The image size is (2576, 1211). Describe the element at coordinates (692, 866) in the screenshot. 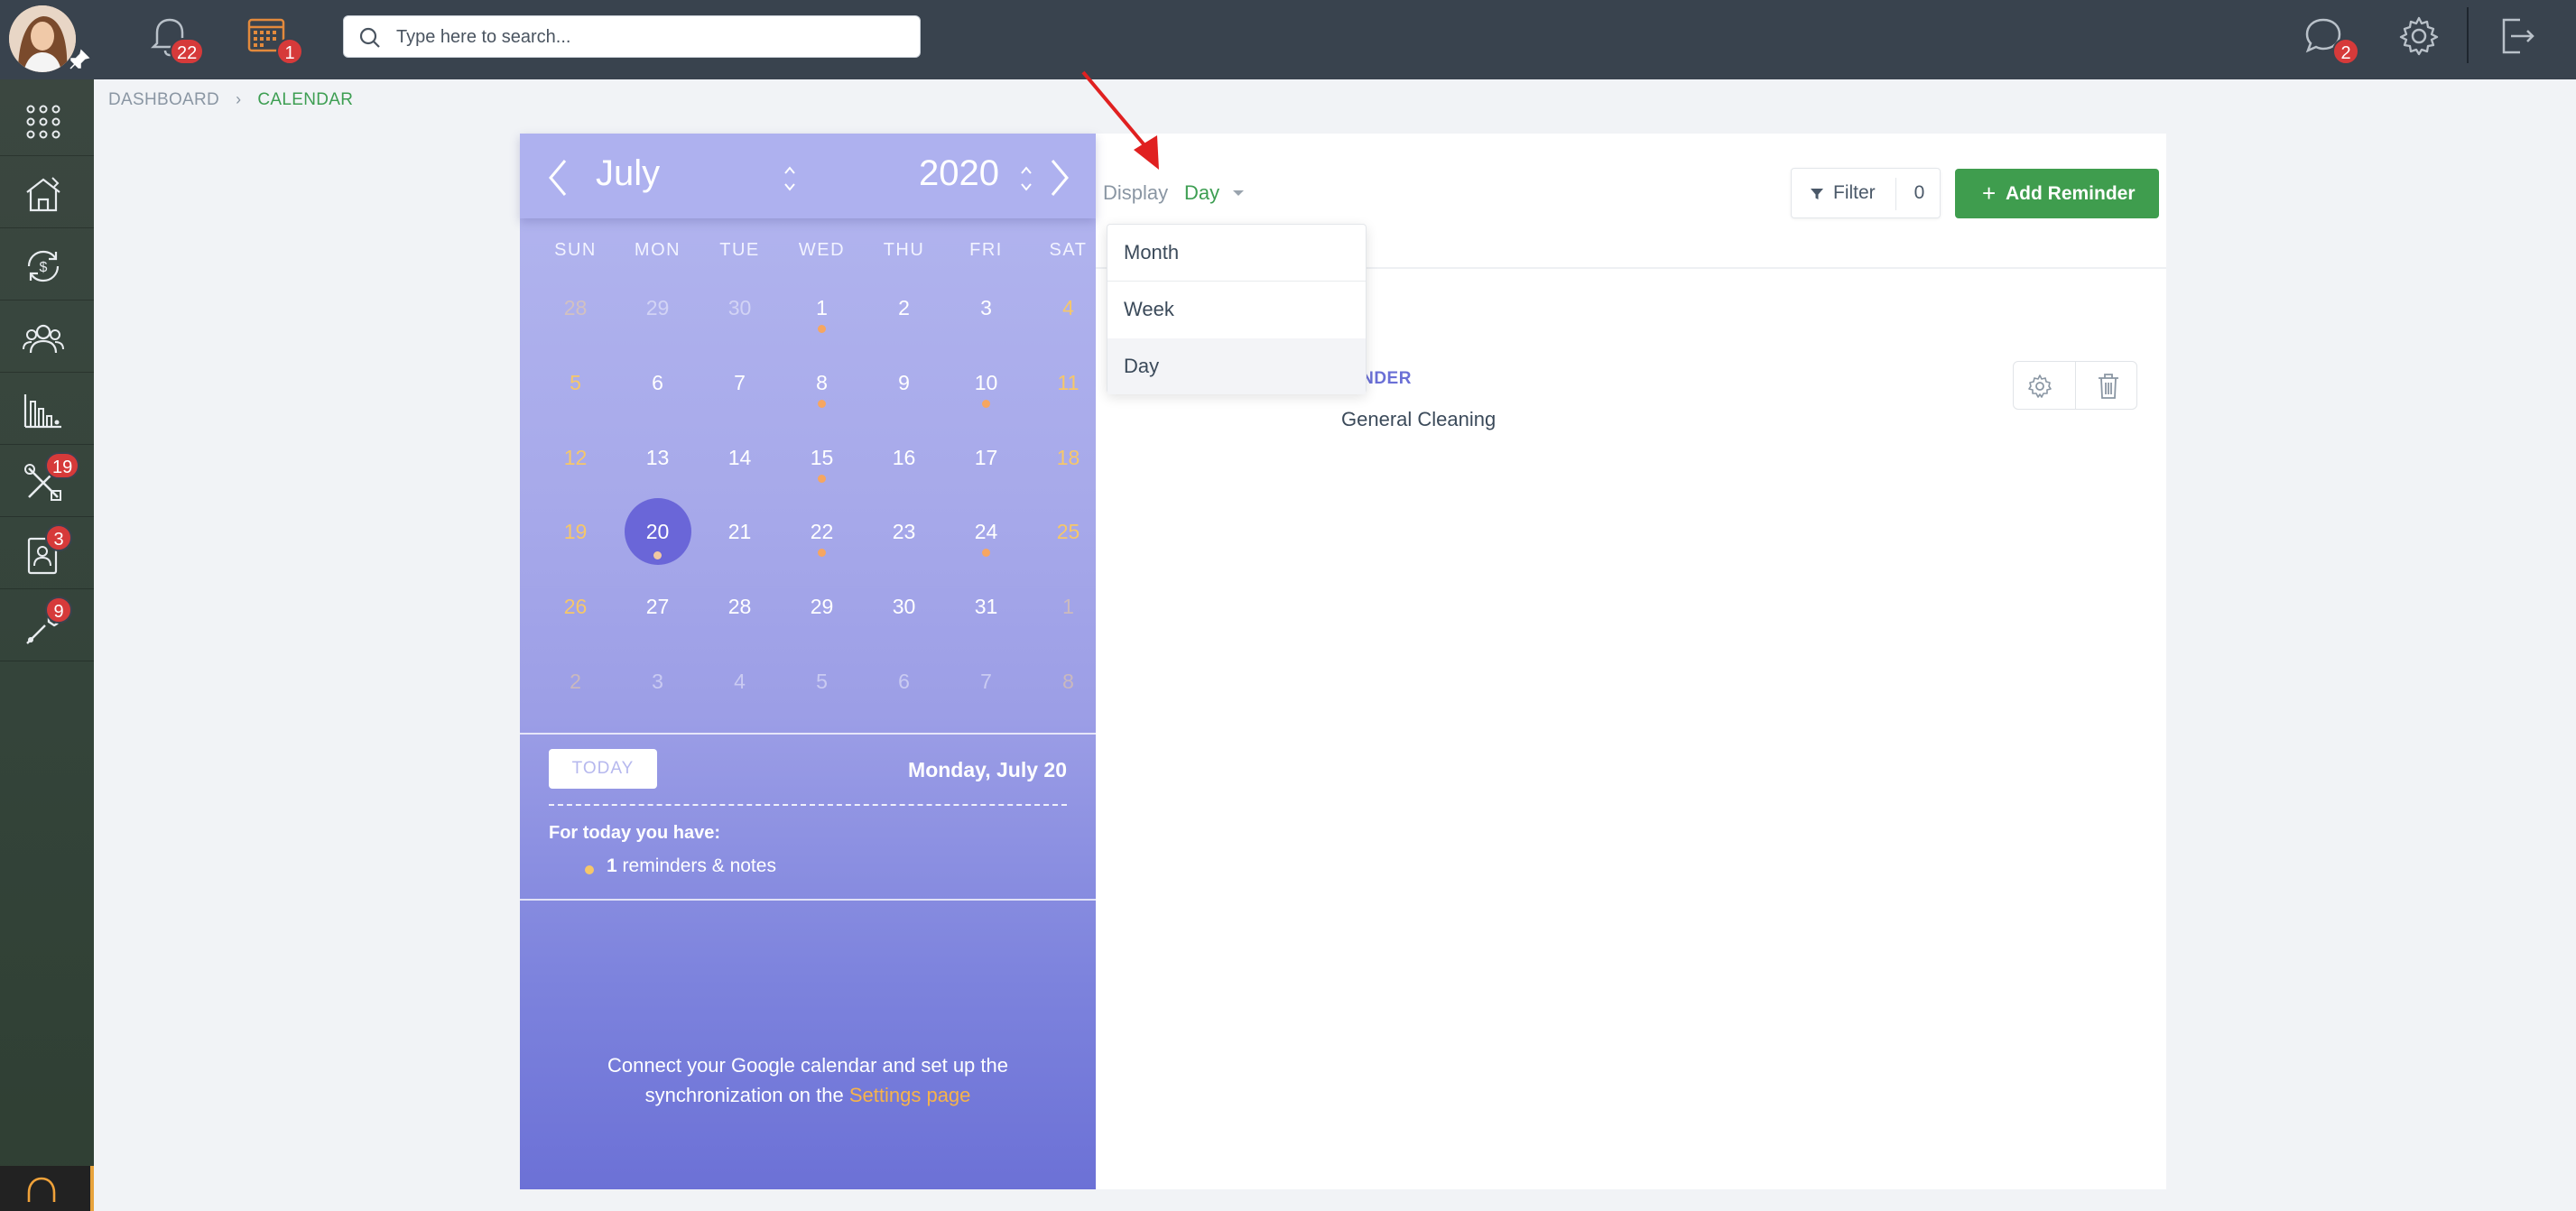

I see `today-reminders-summary: 1 reminders & notes` at that location.